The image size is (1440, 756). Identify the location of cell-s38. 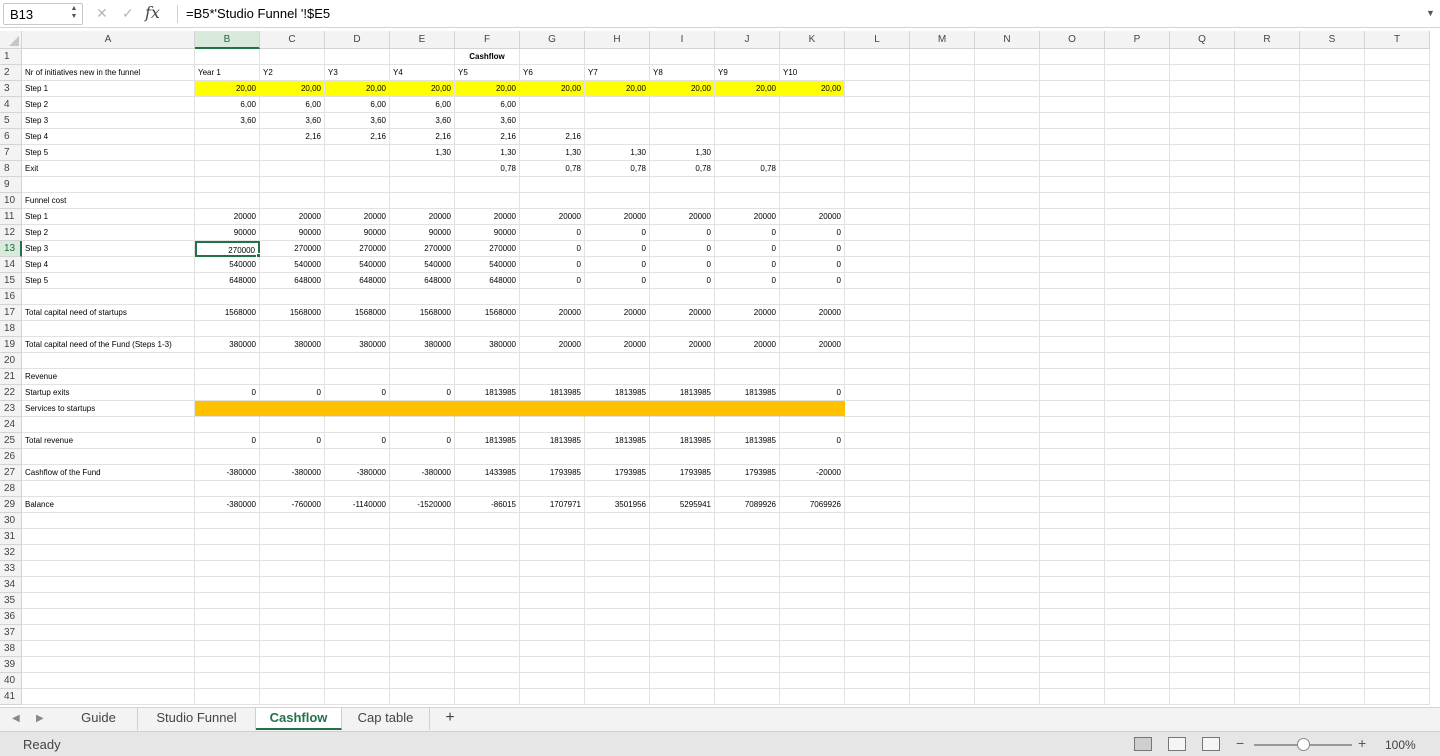
(1332, 649).